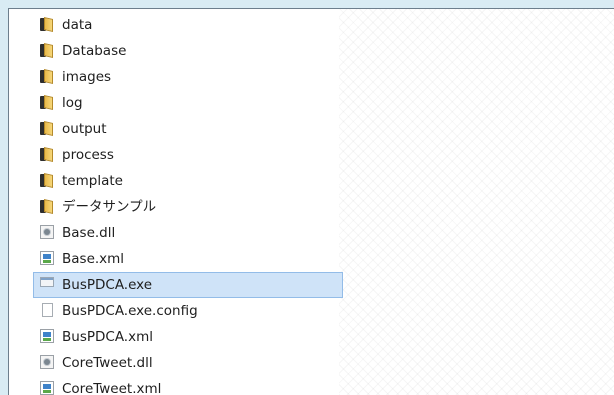 The height and width of the screenshot is (395, 614). What do you see at coordinates (311, 181) in the screenshot?
I see `file-item-template: template` at bounding box center [311, 181].